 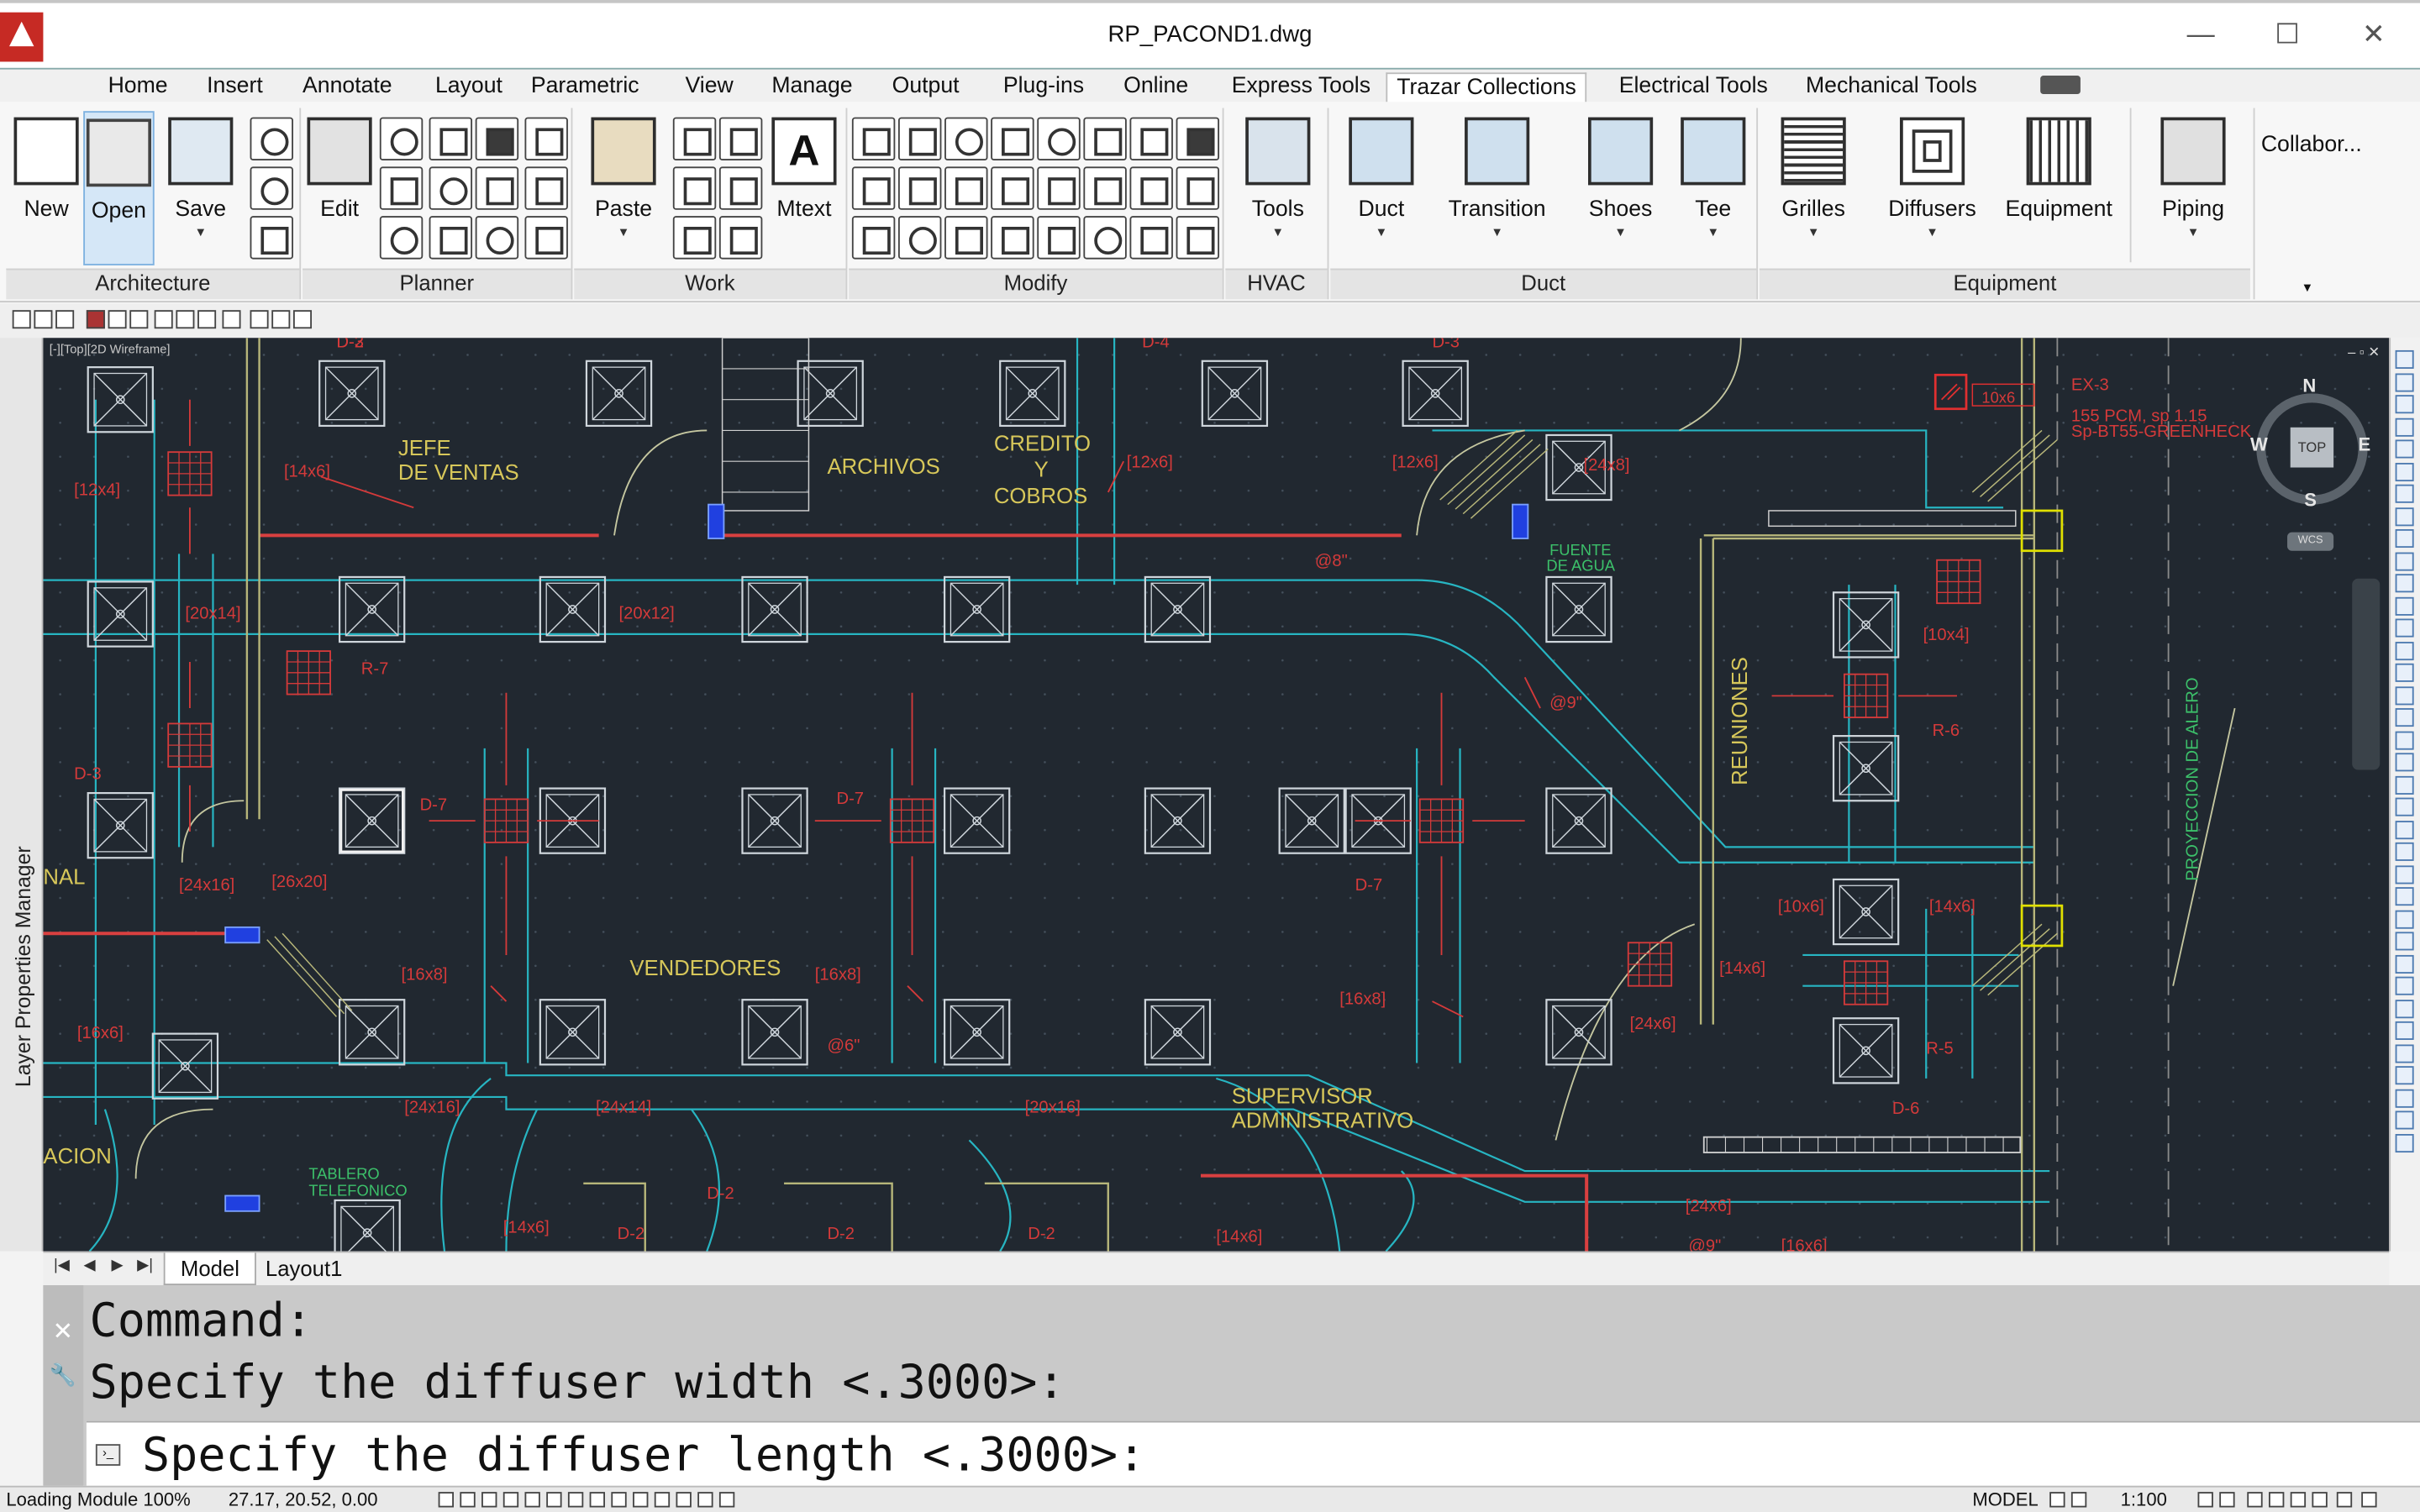 What do you see at coordinates (2310, 541) in the screenshot?
I see `wcs-menu: WCS` at bounding box center [2310, 541].